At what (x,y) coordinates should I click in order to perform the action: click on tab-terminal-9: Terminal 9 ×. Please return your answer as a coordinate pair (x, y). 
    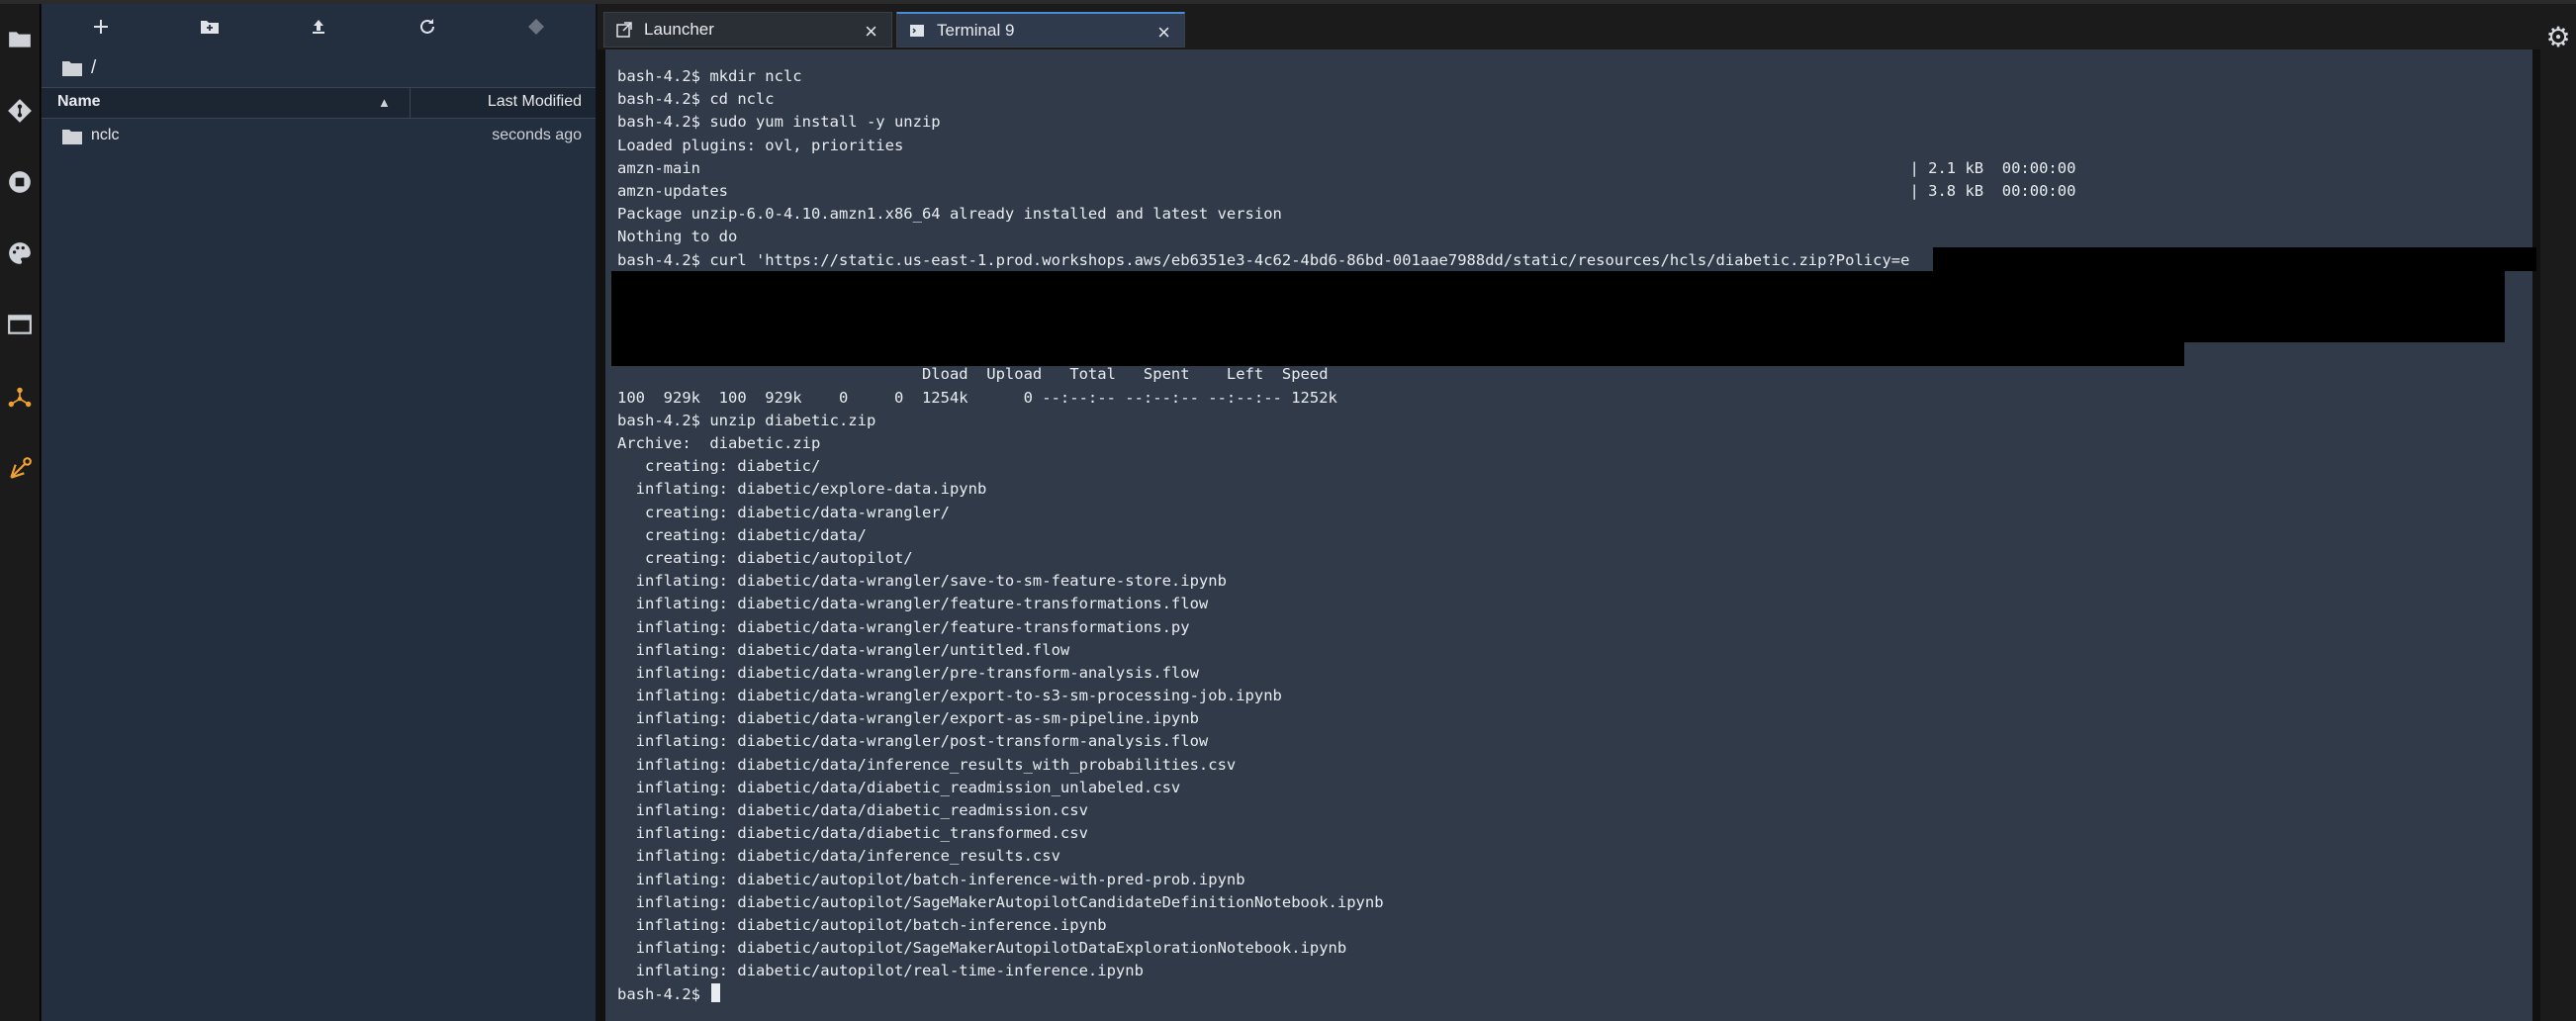
    Looking at the image, I should click on (1040, 29).